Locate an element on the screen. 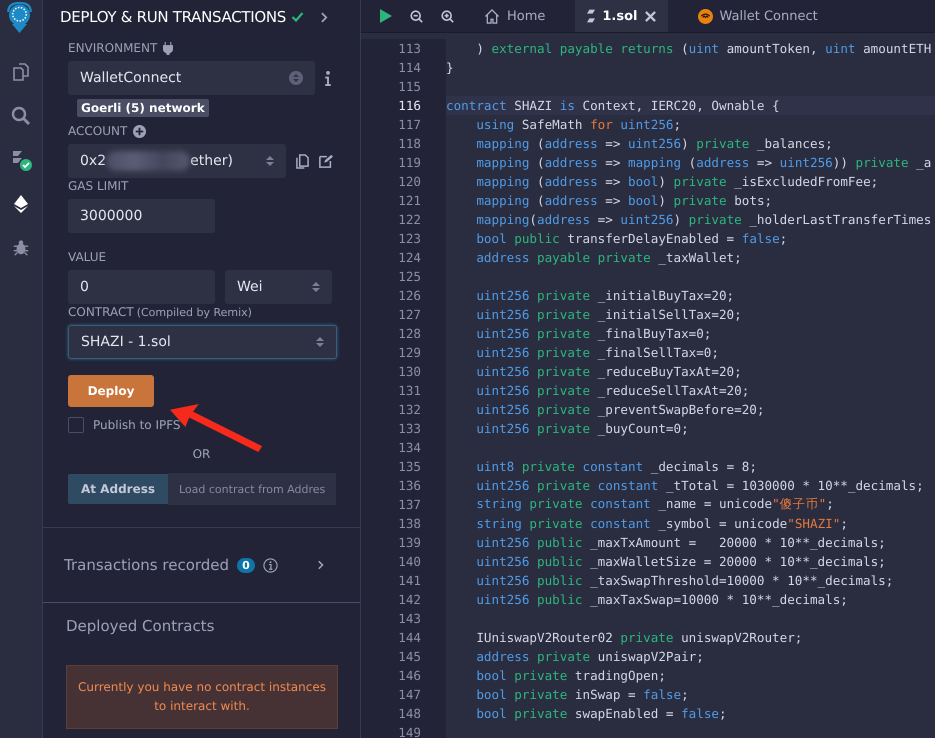  line-number: 116 is located at coordinates (403, 105).